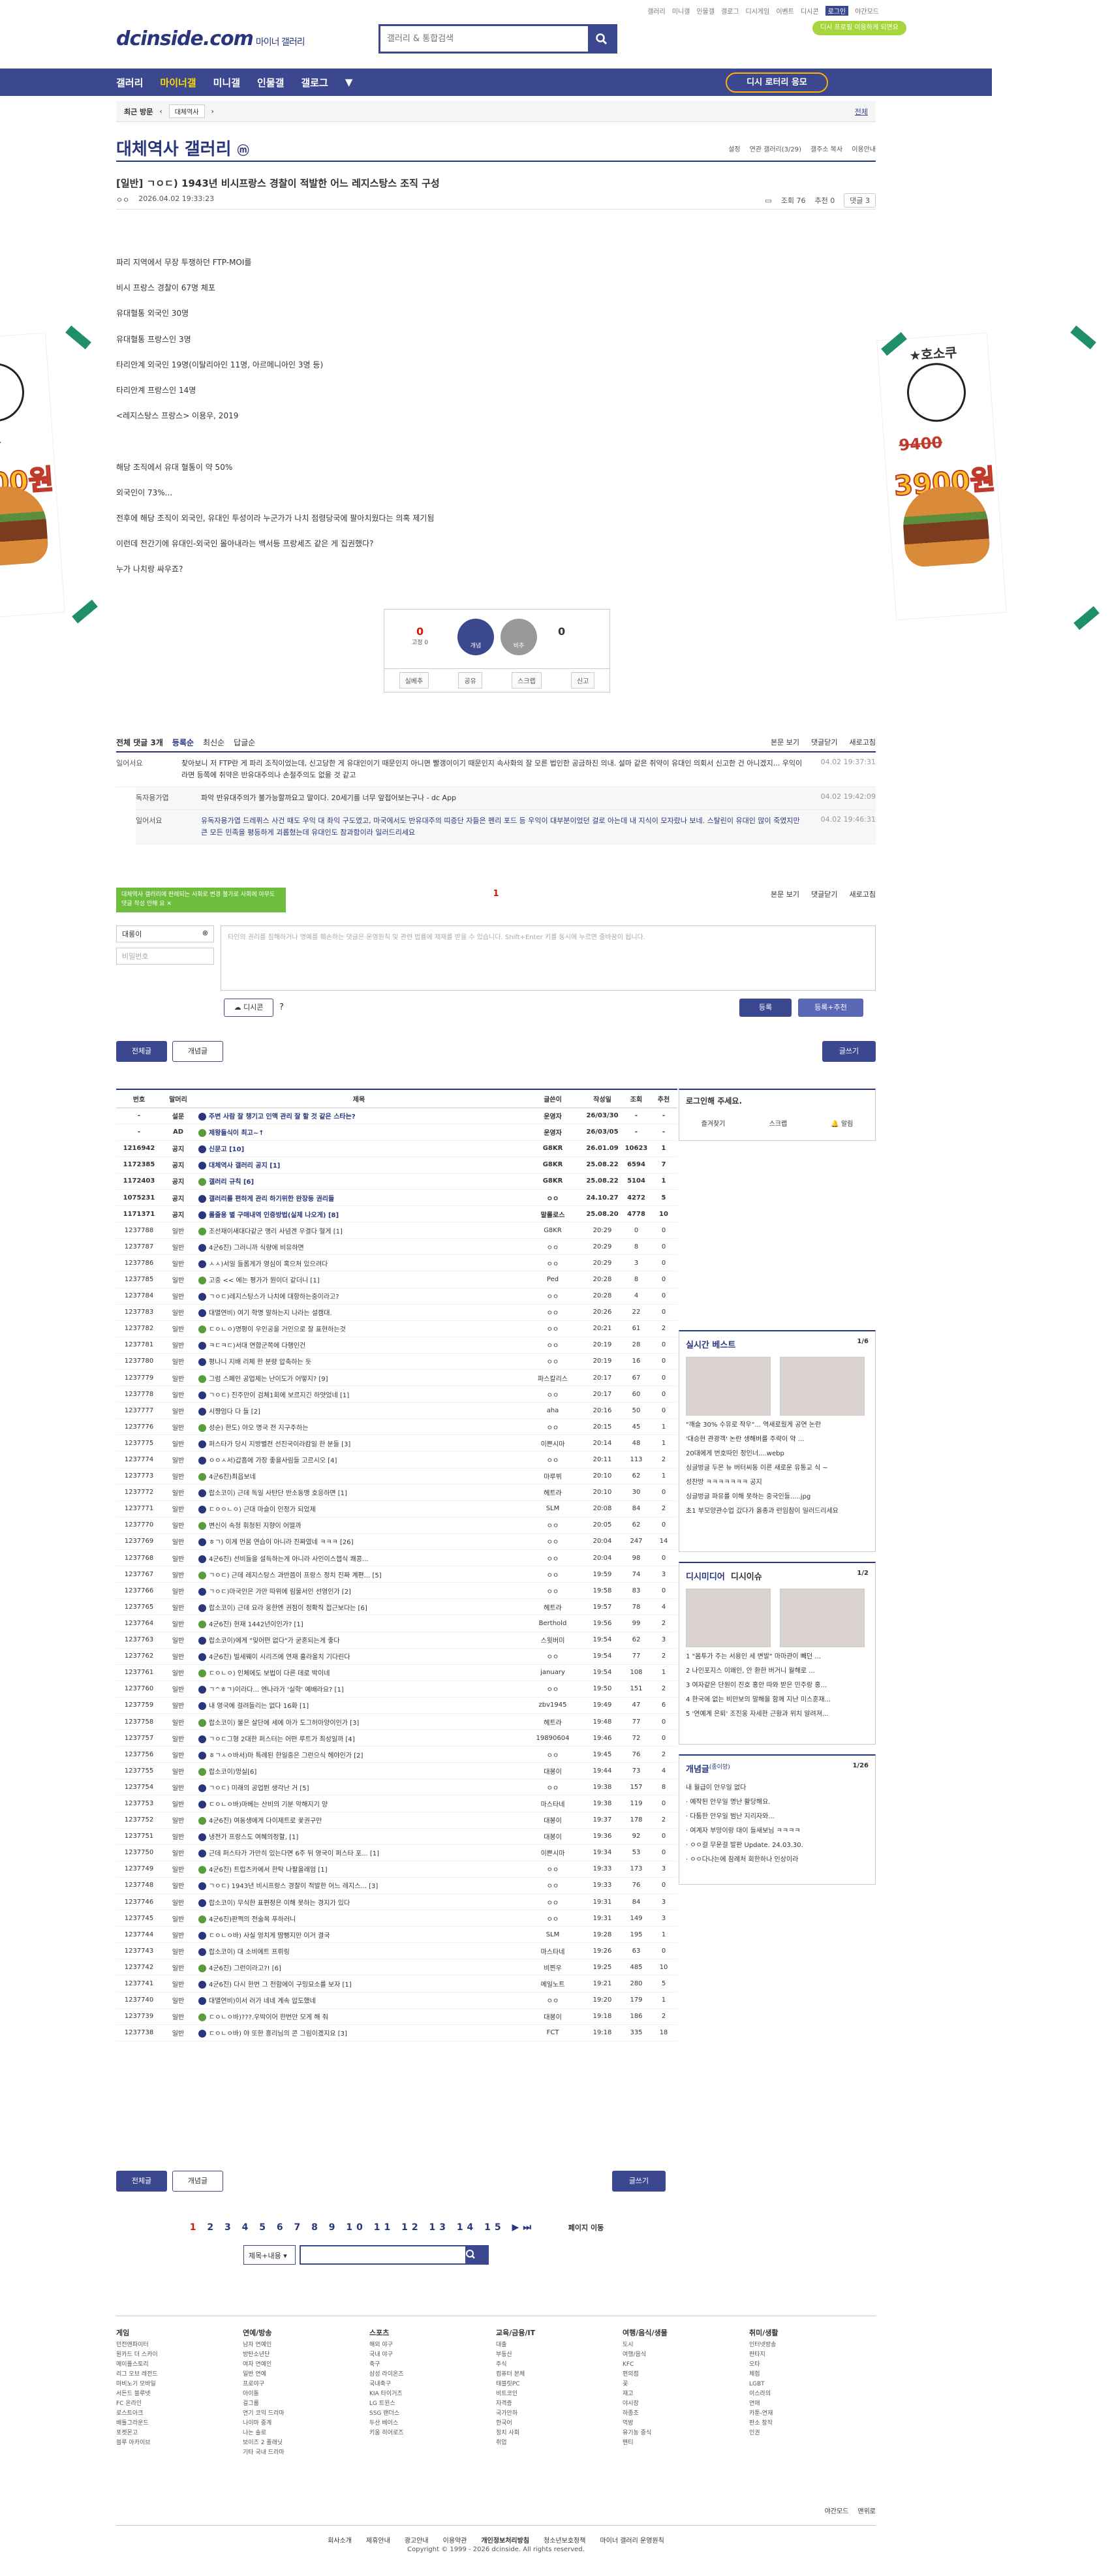  I want to click on list-title: ㄱㅇㄷ) 진주만이 검체1회에 보르지긴 하얏었네 [1], so click(358, 1395).